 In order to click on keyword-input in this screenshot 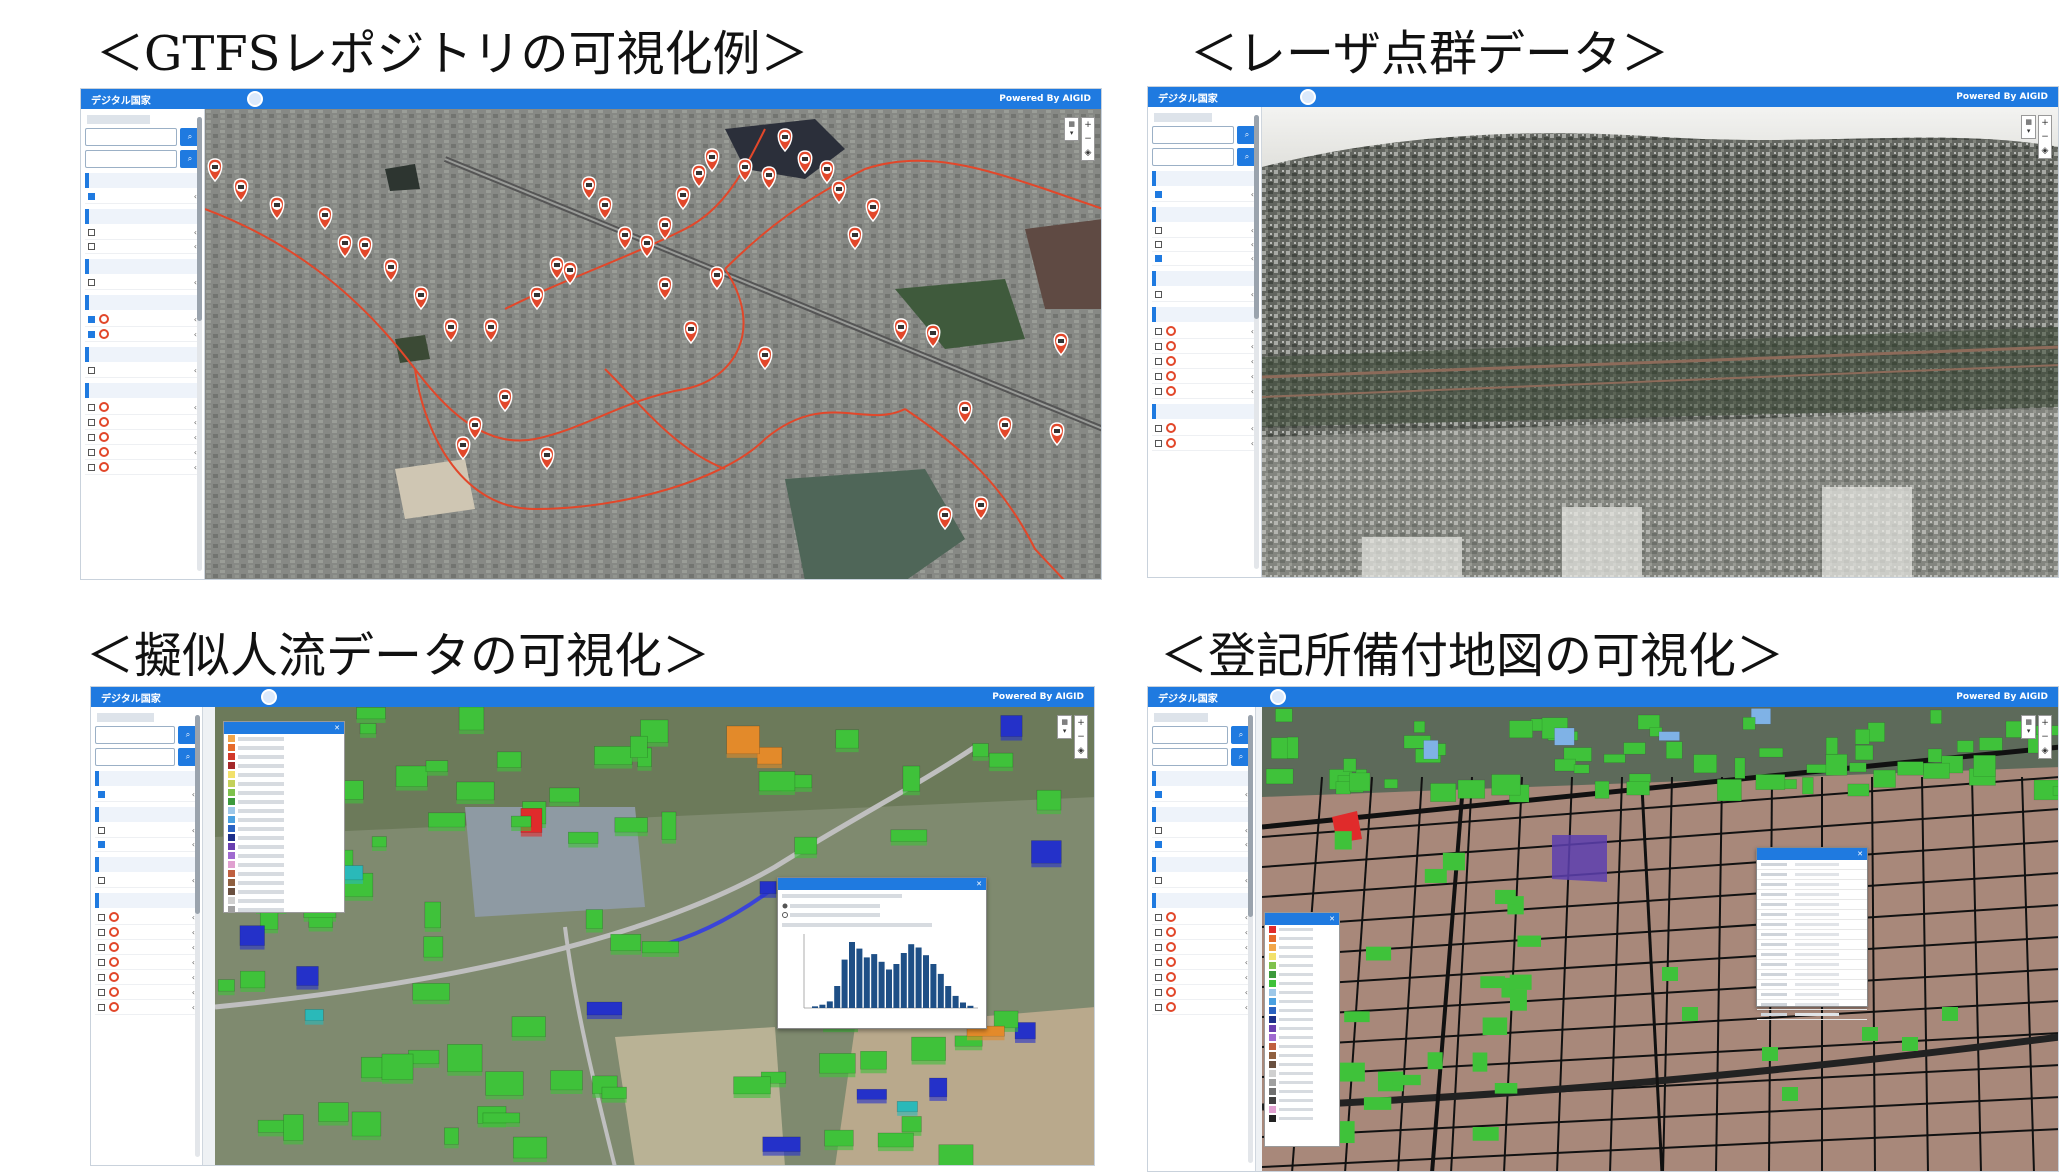, I will do `click(1190, 757)`.